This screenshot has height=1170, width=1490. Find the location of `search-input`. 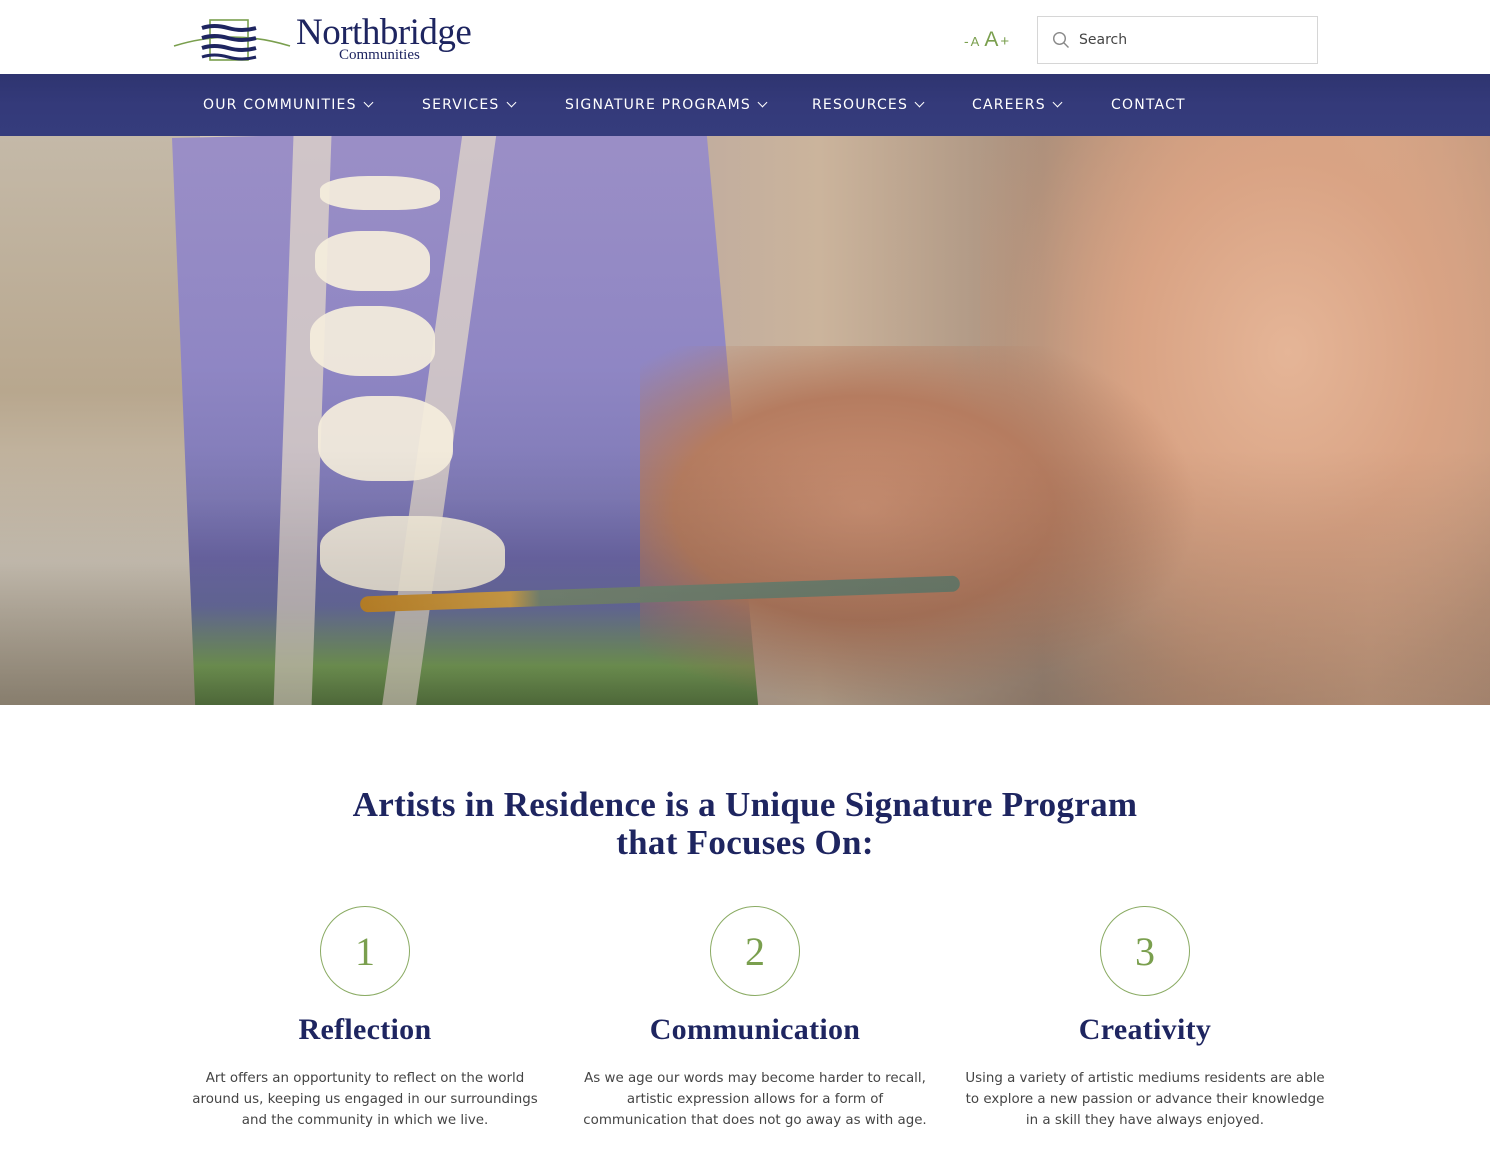

search-input is located at coordinates (1189, 40).